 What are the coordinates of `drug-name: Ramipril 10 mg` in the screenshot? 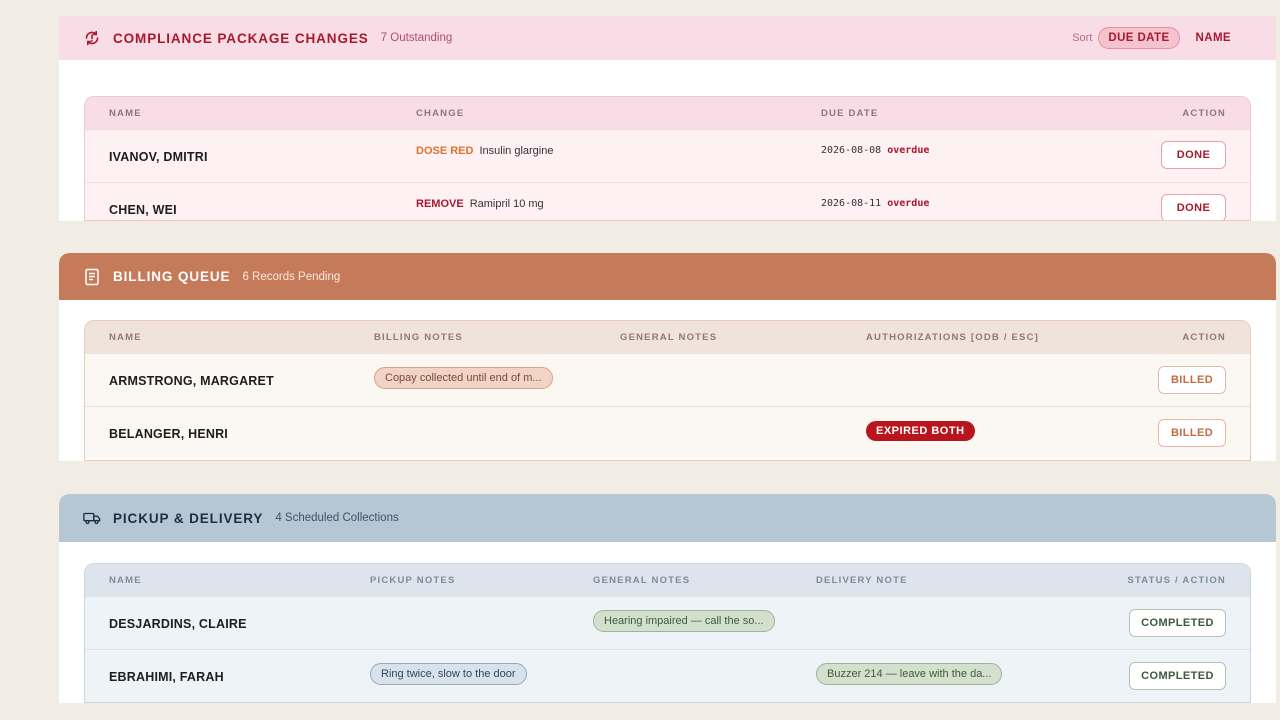 It's located at (506, 203).